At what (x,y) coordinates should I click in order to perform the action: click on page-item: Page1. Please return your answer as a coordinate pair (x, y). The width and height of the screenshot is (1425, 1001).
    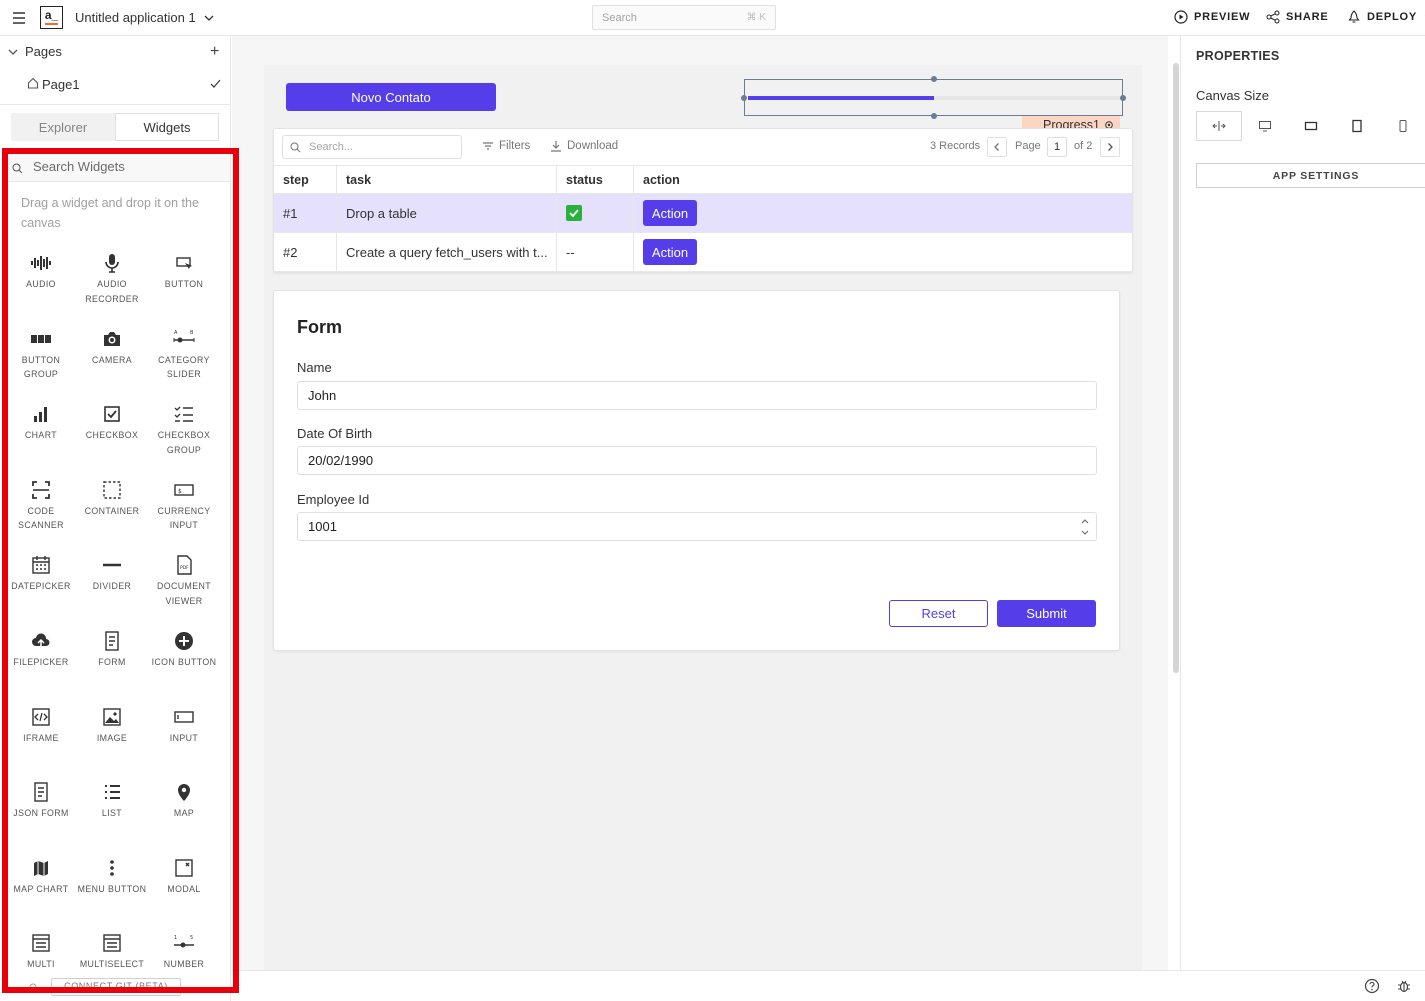
    Looking at the image, I should click on (115, 84).